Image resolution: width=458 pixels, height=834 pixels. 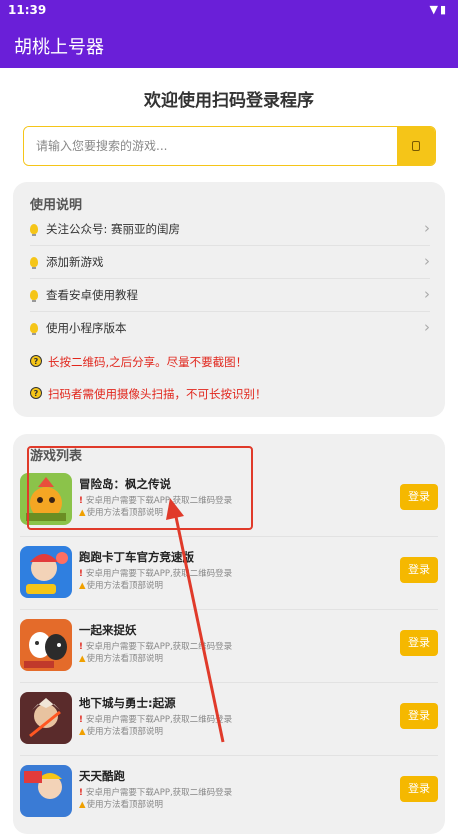 What do you see at coordinates (157, 394) in the screenshot?
I see `warning-label: 扫码者需使用摄像头扫描，不可长按识别！` at bounding box center [157, 394].